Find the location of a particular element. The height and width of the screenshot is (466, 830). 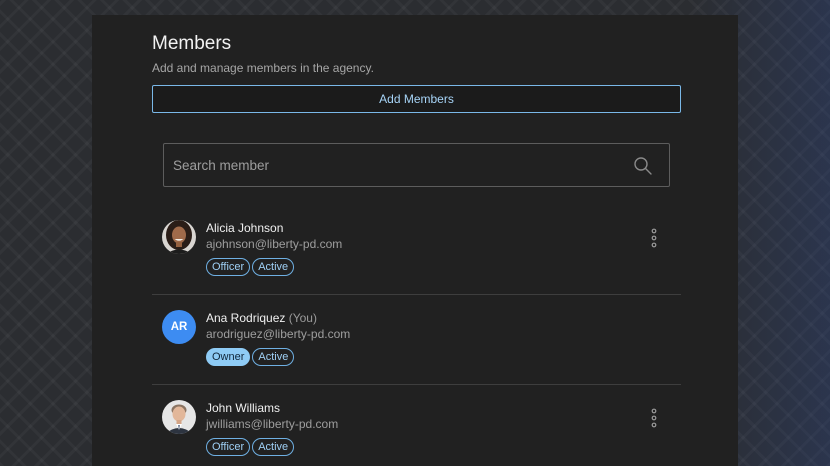

member-name: Alicia Johnson is located at coordinates (244, 228).